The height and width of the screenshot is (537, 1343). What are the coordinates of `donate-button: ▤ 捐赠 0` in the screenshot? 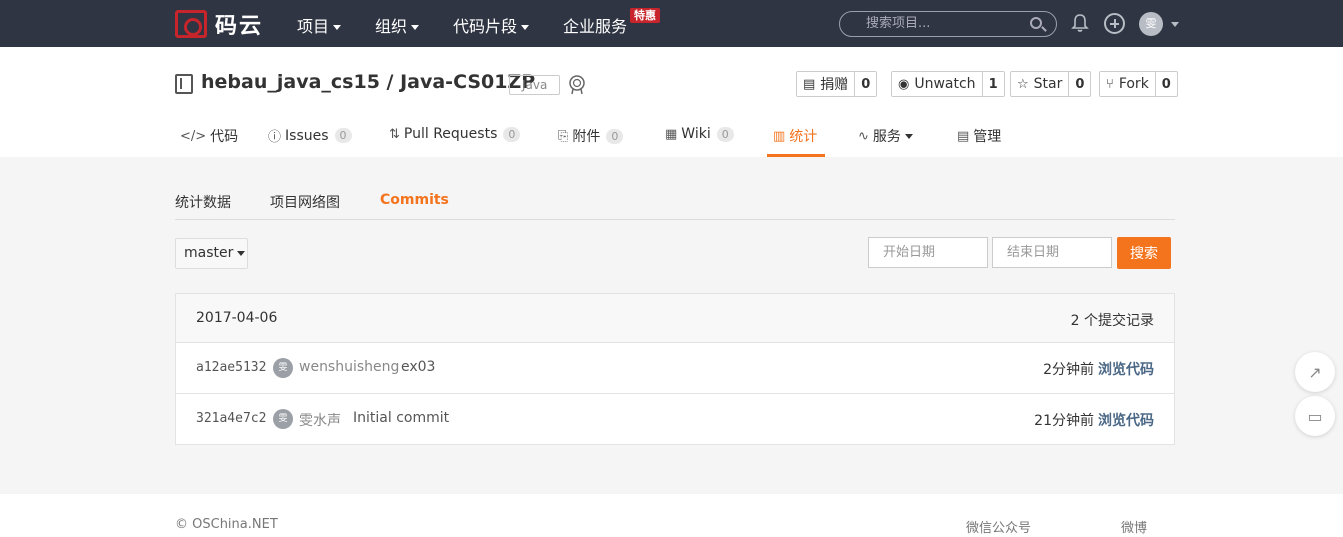 It's located at (837, 84).